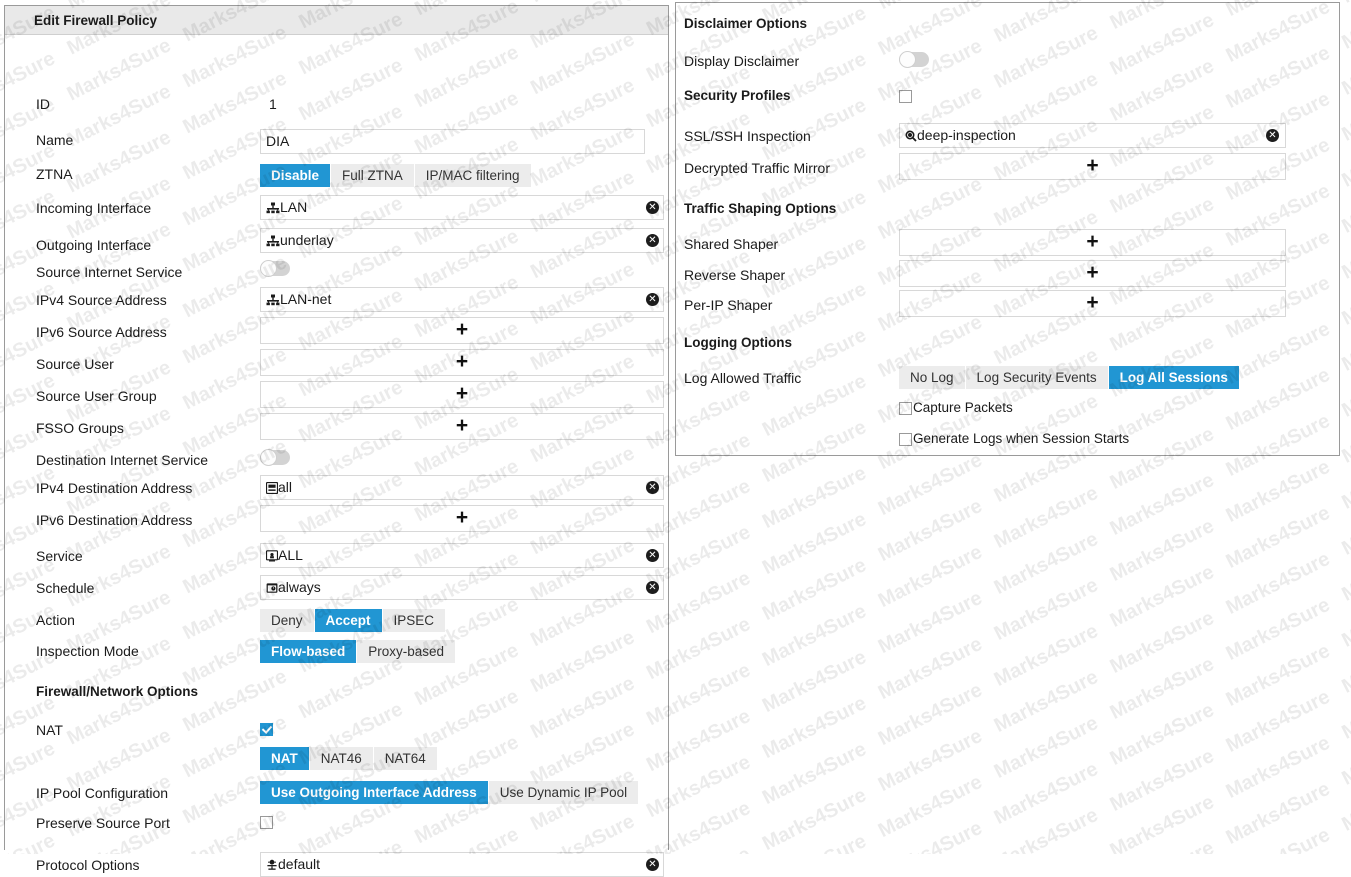  What do you see at coordinates (905, 439) in the screenshot?
I see `generate-logs-checkbox` at bounding box center [905, 439].